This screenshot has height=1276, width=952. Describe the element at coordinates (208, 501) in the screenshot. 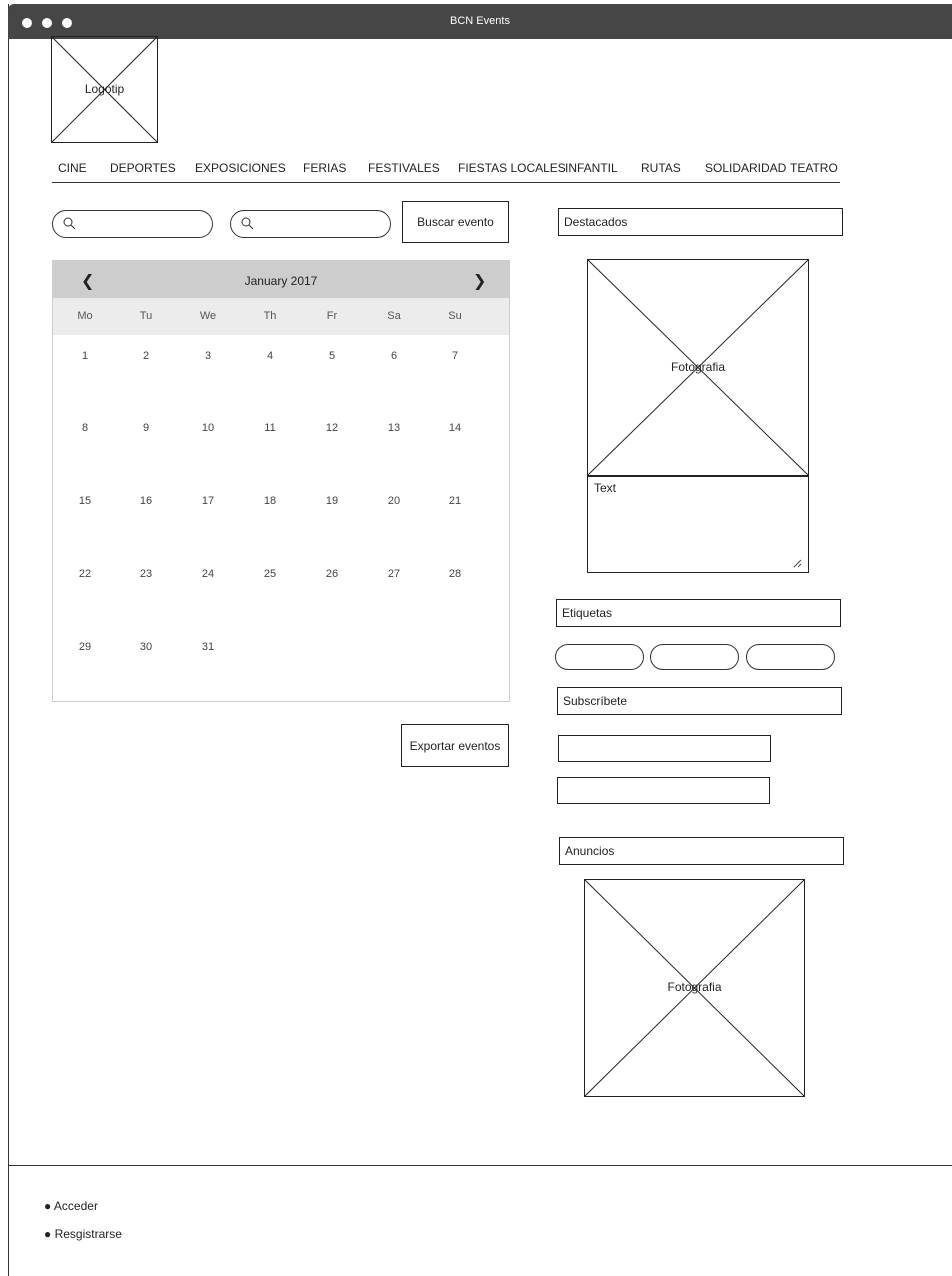

I see `calendar-date: 17` at that location.